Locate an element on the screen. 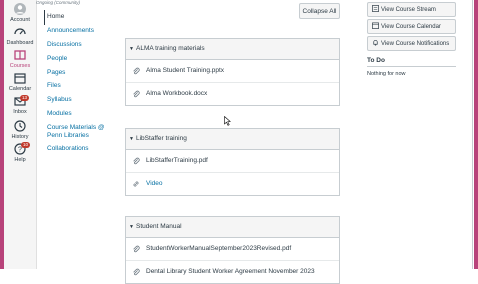 Image resolution: width=478 pixels, height=284 pixels. global-nav-label: Help is located at coordinates (20, 160).